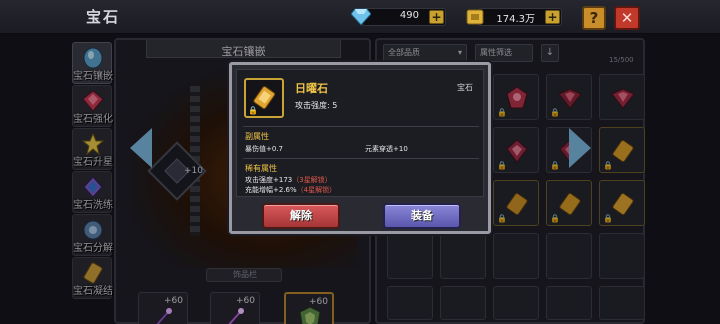 This screenshot has width=720, height=324. I want to click on close-button: ✕, so click(627, 18).